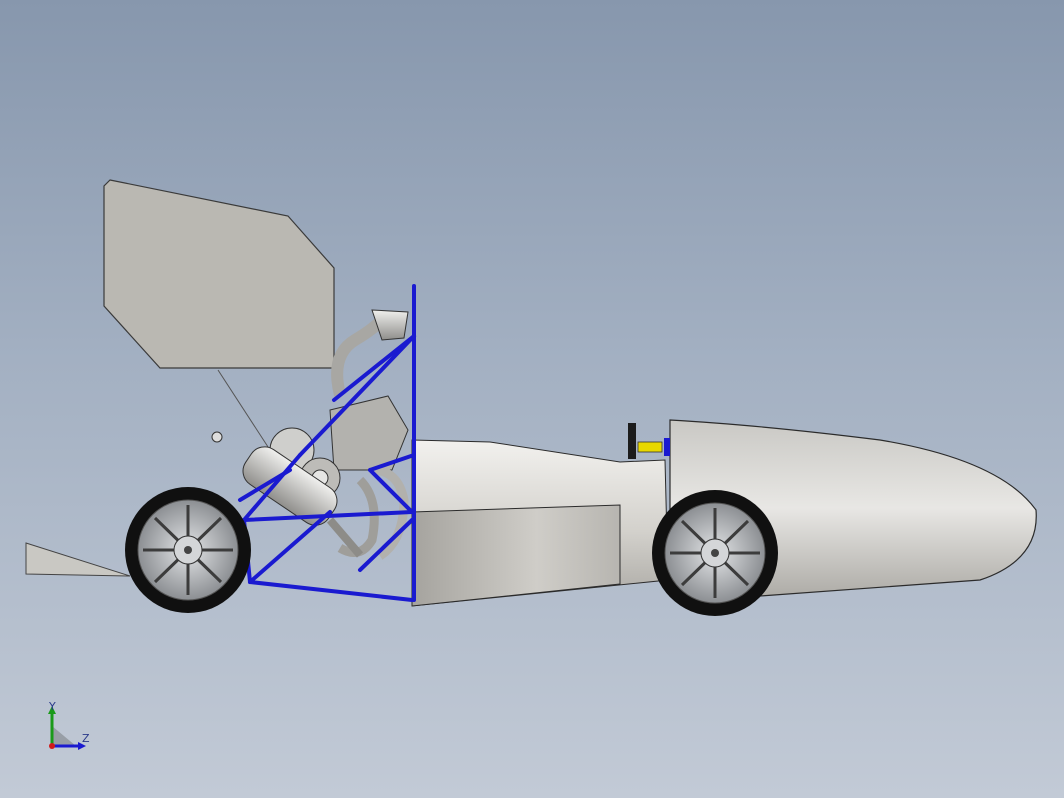  I want to click on triad-y-label: Y, so click(52, 706).